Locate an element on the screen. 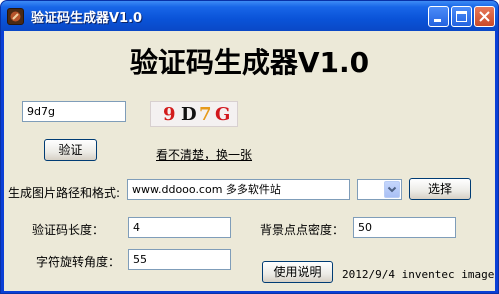 The width and height of the screenshot is (499, 294). close-icon is located at coordinates (484, 16).